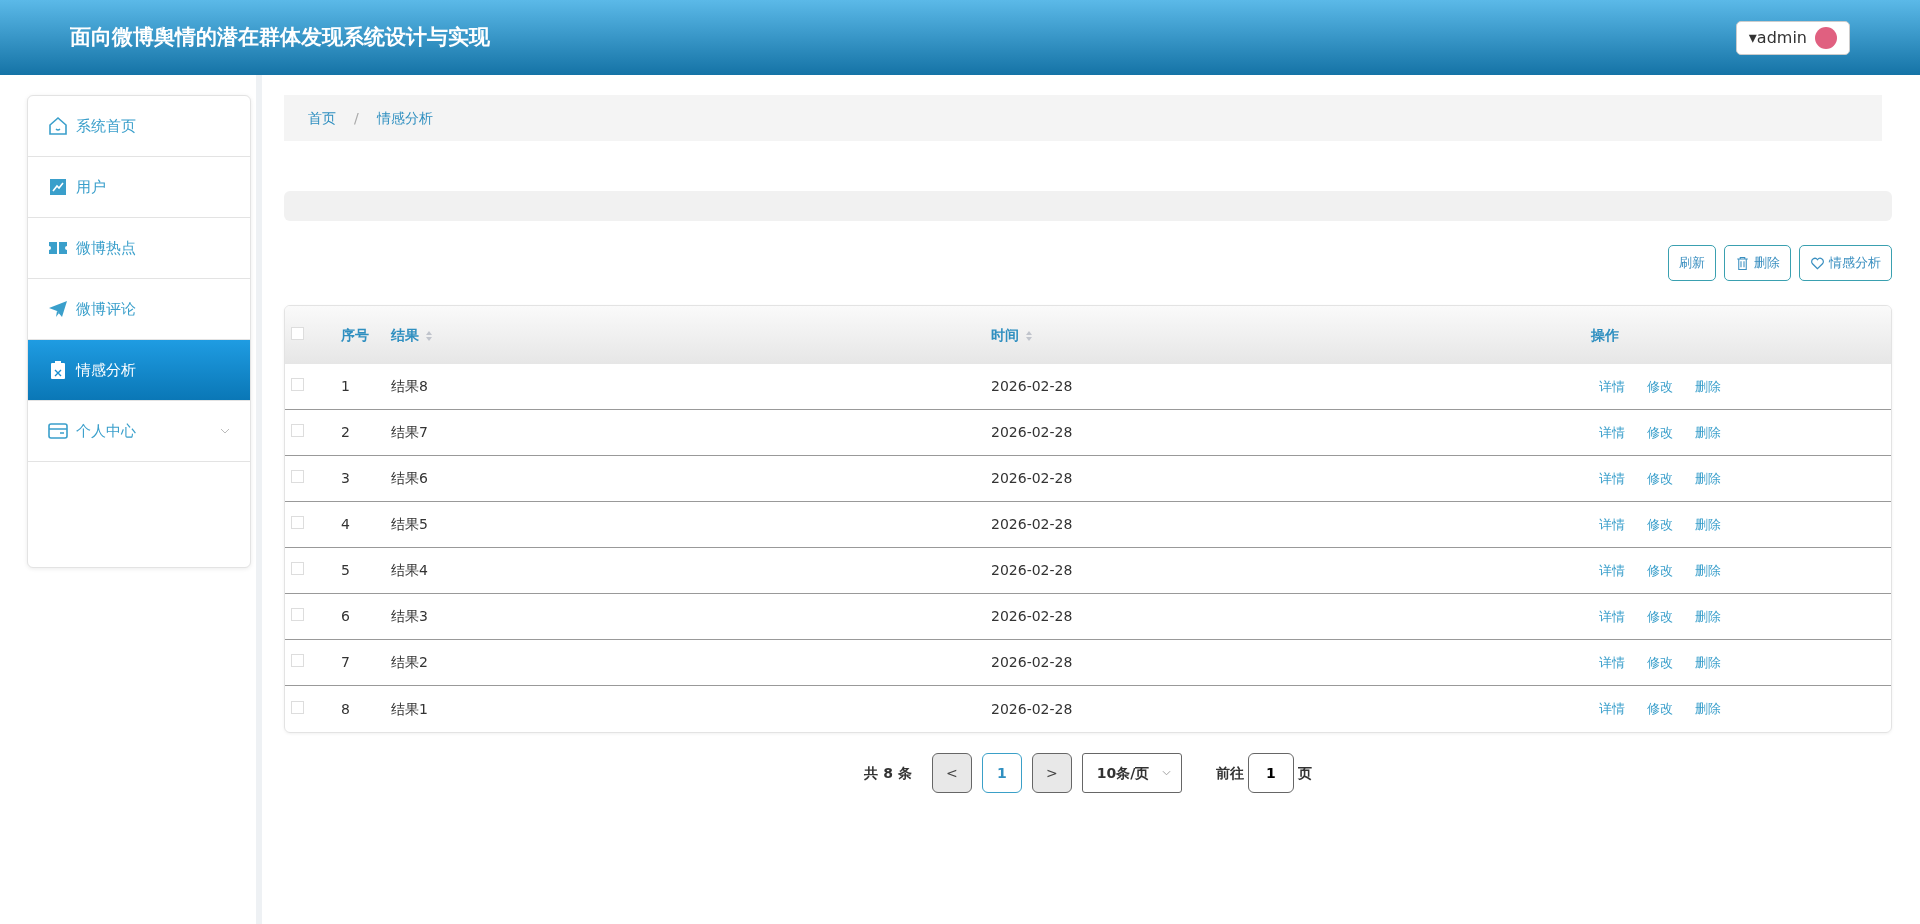  What do you see at coordinates (951, 773) in the screenshot?
I see `previous-page-button: <` at bounding box center [951, 773].